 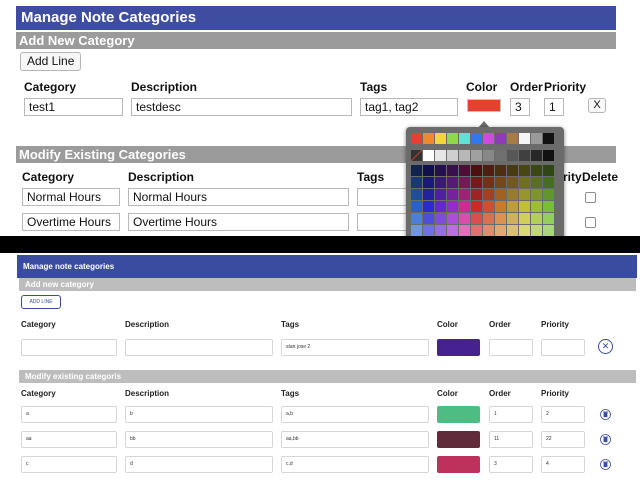 I want to click on new-priority-input: 1, so click(x=554, y=107).